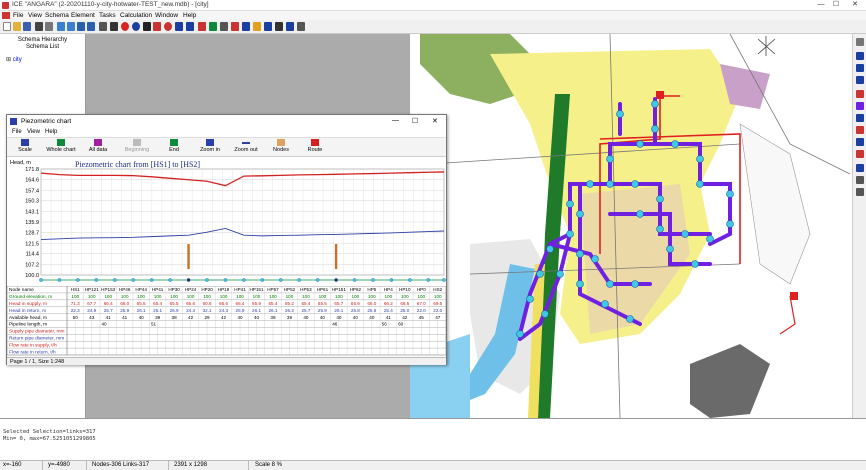 This screenshot has height=470, width=866. I want to click on route-button: Route, so click(315, 148).